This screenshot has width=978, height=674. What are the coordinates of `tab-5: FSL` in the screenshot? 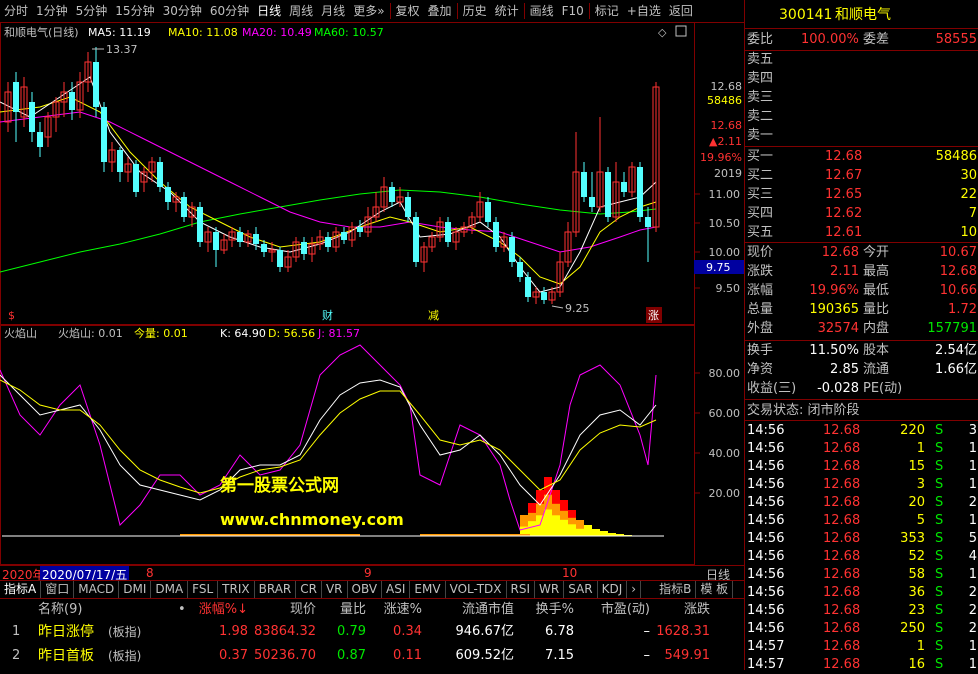 It's located at (203, 589).